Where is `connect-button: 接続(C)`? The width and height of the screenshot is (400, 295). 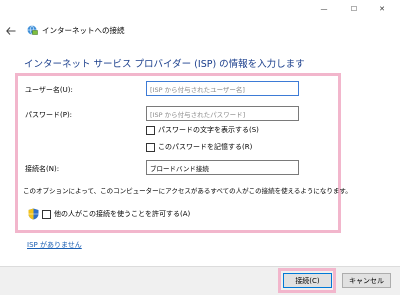 connect-button: 接続(C) is located at coordinates (307, 280).